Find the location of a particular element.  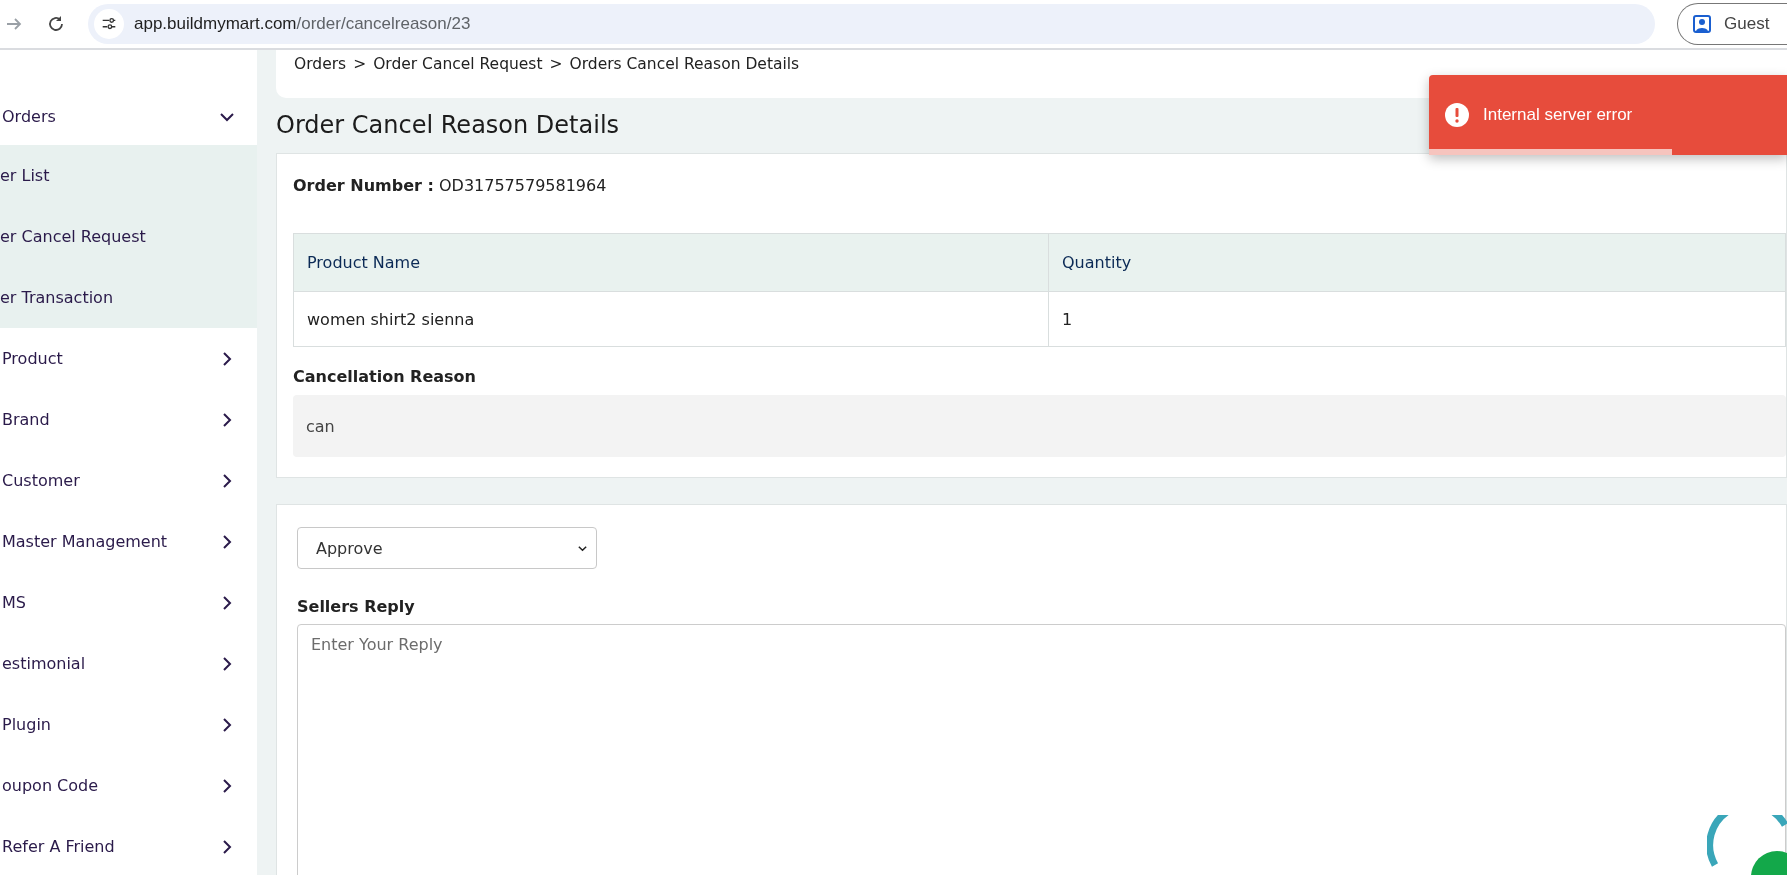

status-dropdown: Approve is located at coordinates (447, 548).